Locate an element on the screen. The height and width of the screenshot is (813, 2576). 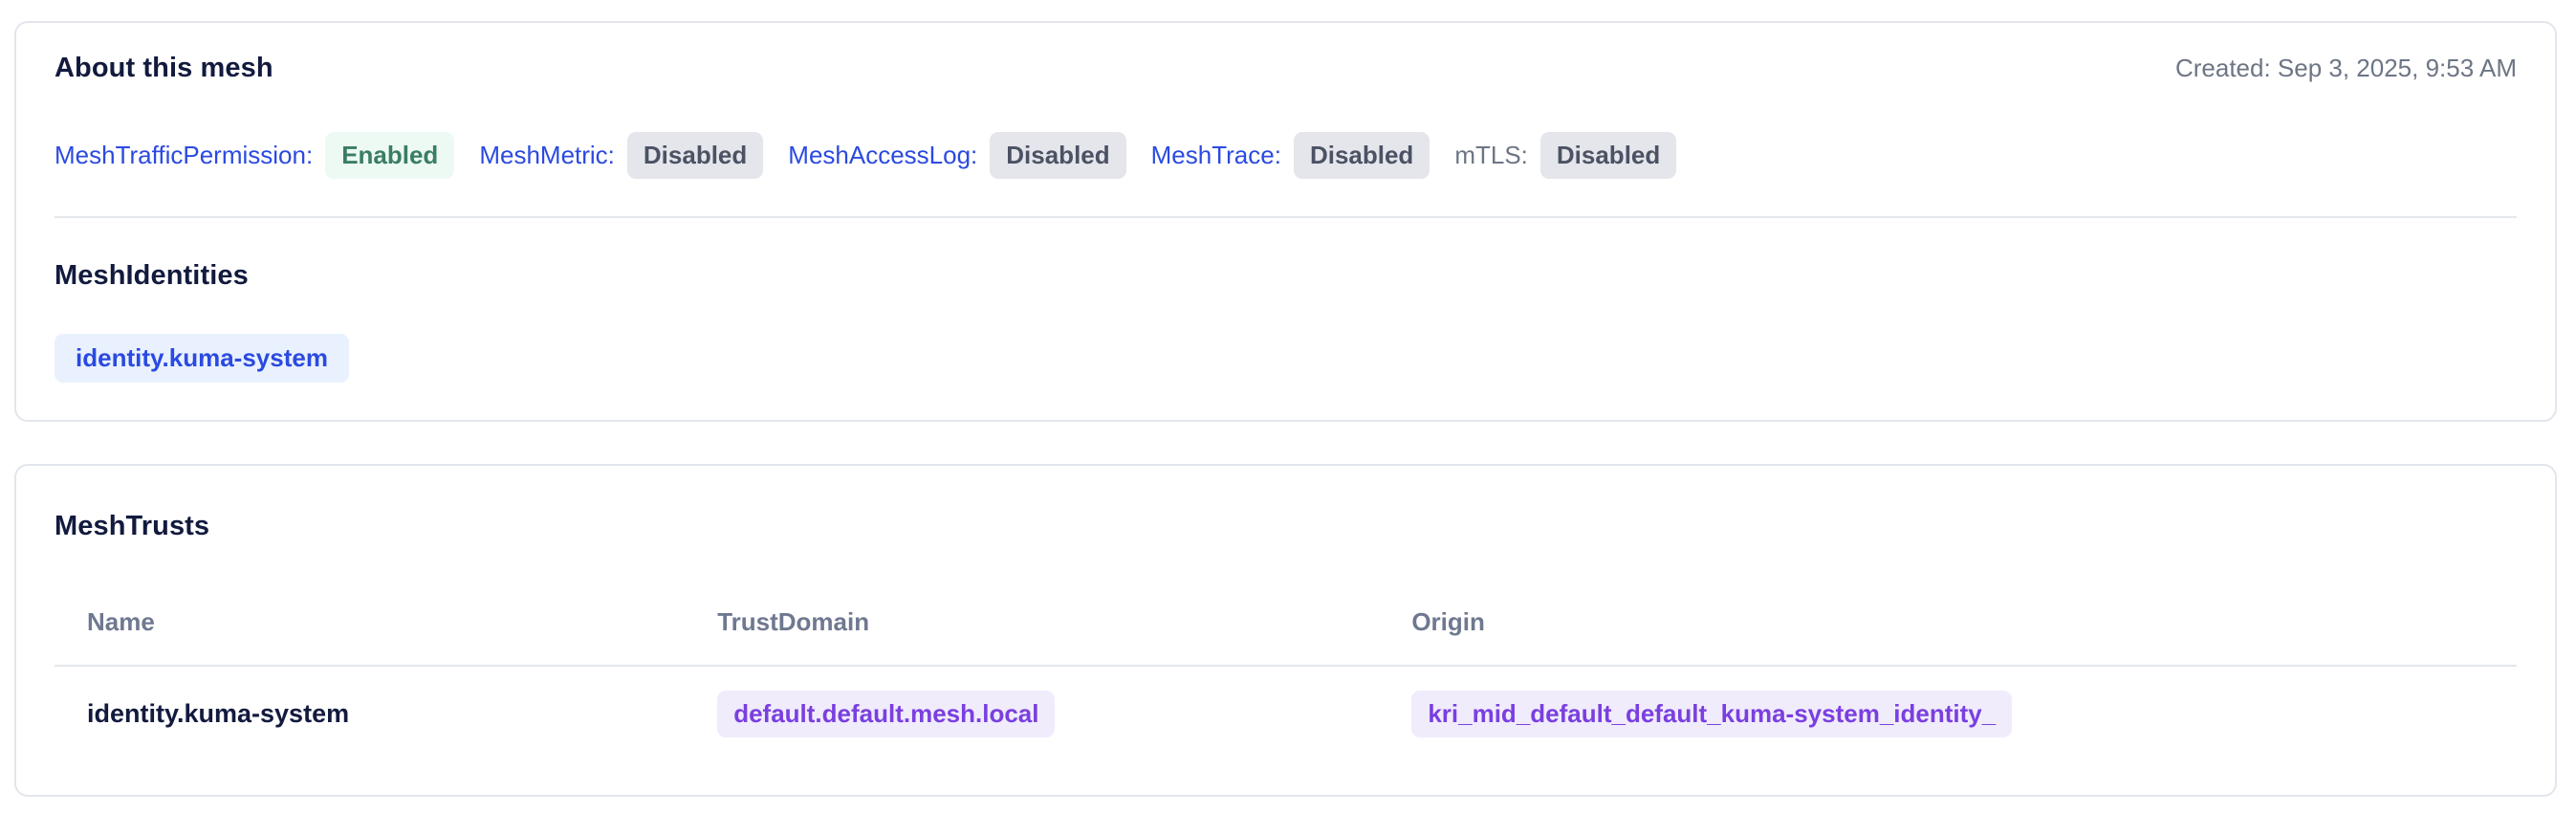
meshtrafficpermission-status-badge: Enabled is located at coordinates (390, 155).